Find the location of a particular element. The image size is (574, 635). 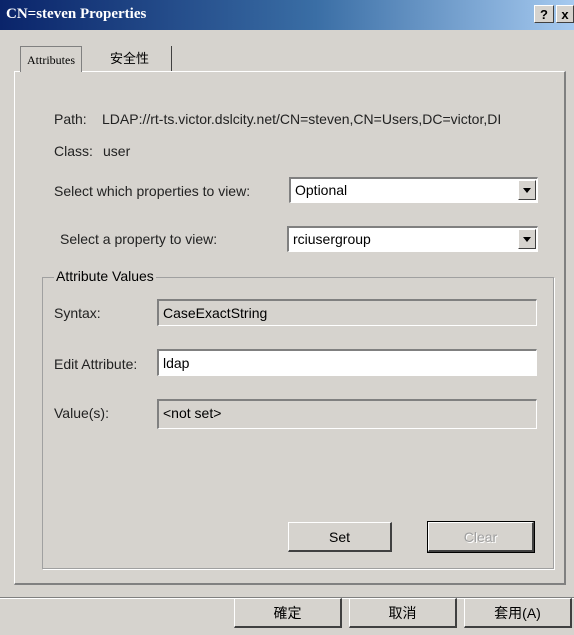

syntax-label: Syntax: is located at coordinates (77, 313).